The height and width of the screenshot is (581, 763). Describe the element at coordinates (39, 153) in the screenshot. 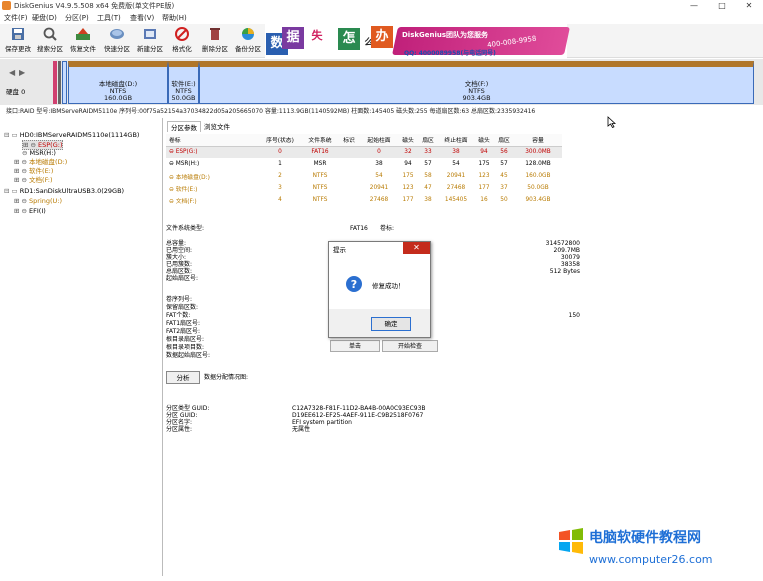

I see `tree-partition-msr: ⊖ MSR(H:)` at that location.